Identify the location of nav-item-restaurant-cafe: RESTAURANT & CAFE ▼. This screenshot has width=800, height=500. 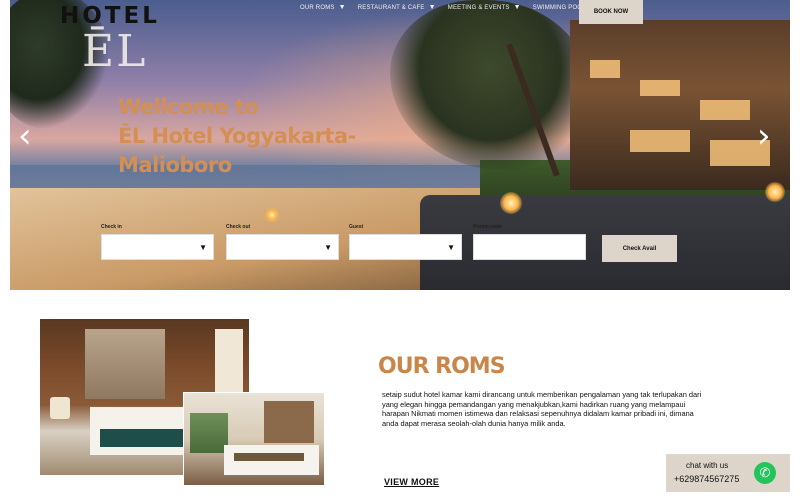
(397, 7).